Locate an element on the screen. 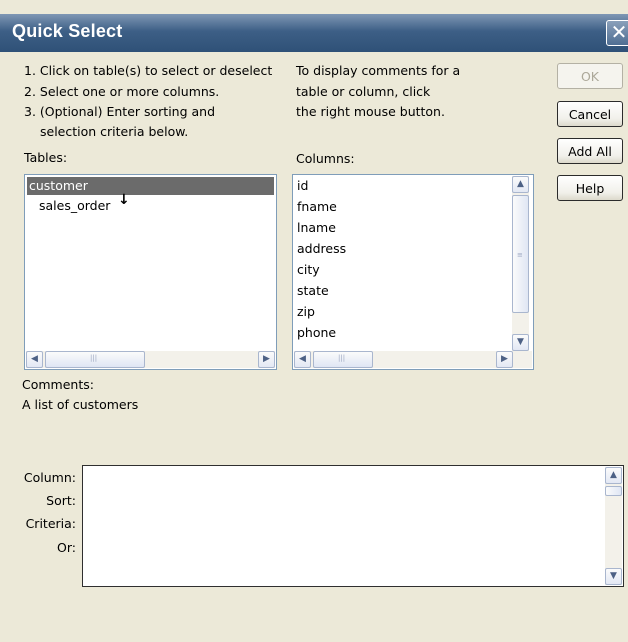  instruction-line-3: 3. (Optional) Enter sorting and is located at coordinates (120, 111).